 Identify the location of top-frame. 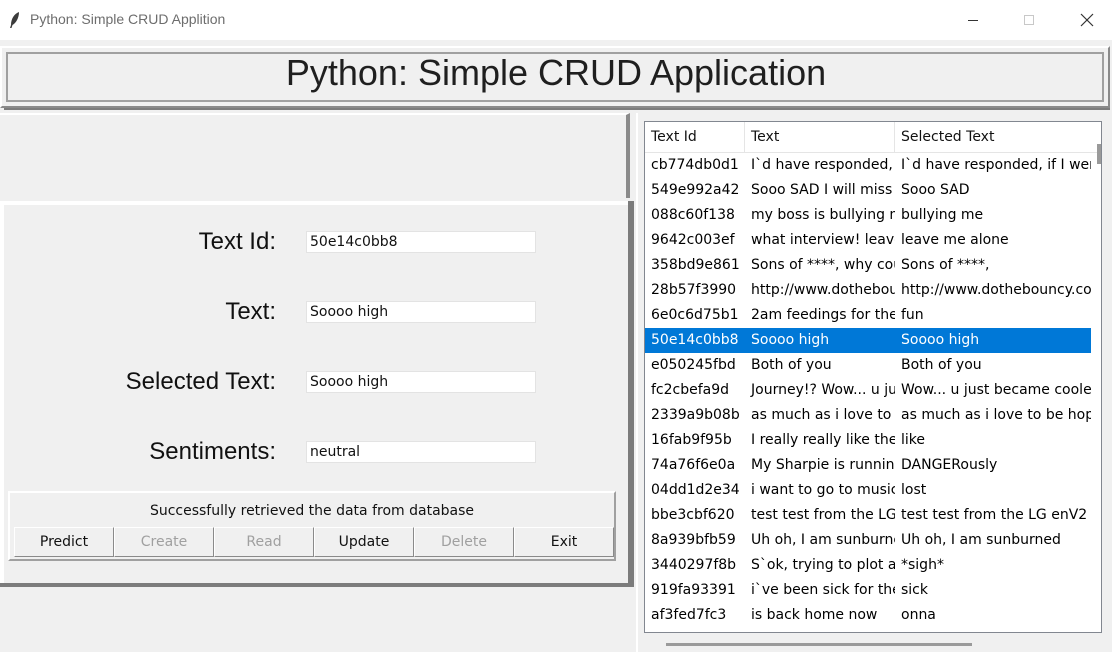
(315, 155).